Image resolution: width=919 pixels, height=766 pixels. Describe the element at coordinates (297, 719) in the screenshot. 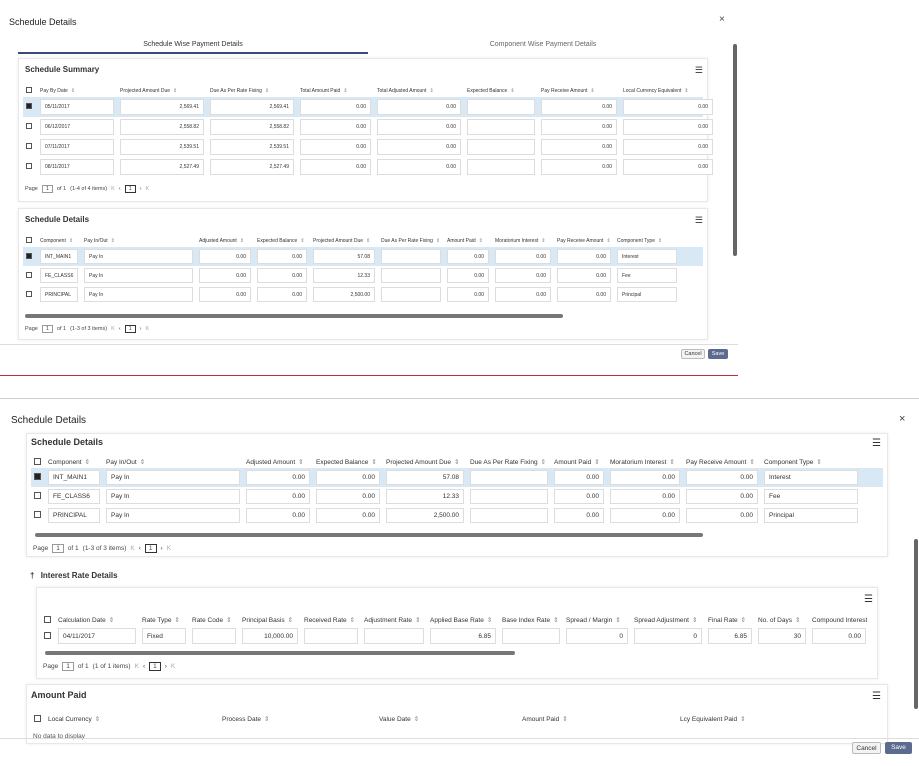

I see `column-header: Process Date ⇕` at that location.